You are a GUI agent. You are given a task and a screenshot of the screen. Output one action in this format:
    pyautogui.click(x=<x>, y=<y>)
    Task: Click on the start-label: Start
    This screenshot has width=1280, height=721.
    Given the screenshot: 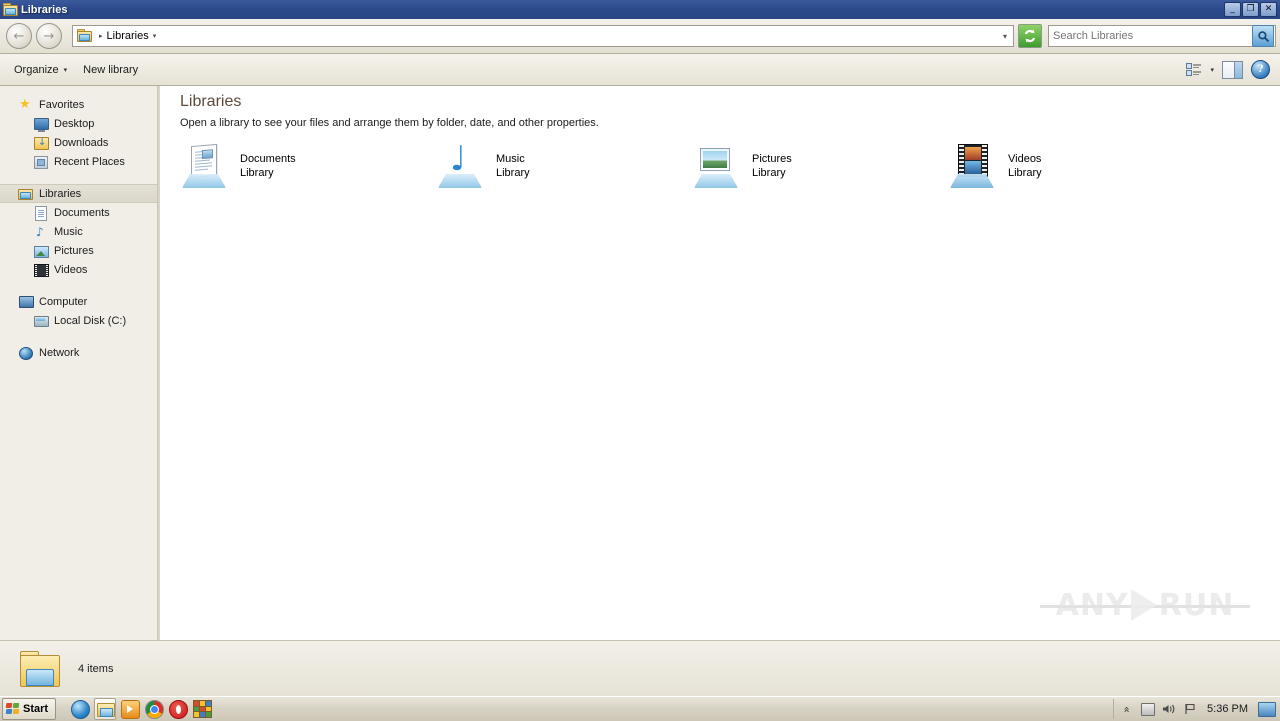 What is the action you would take?
    pyautogui.click(x=36, y=709)
    